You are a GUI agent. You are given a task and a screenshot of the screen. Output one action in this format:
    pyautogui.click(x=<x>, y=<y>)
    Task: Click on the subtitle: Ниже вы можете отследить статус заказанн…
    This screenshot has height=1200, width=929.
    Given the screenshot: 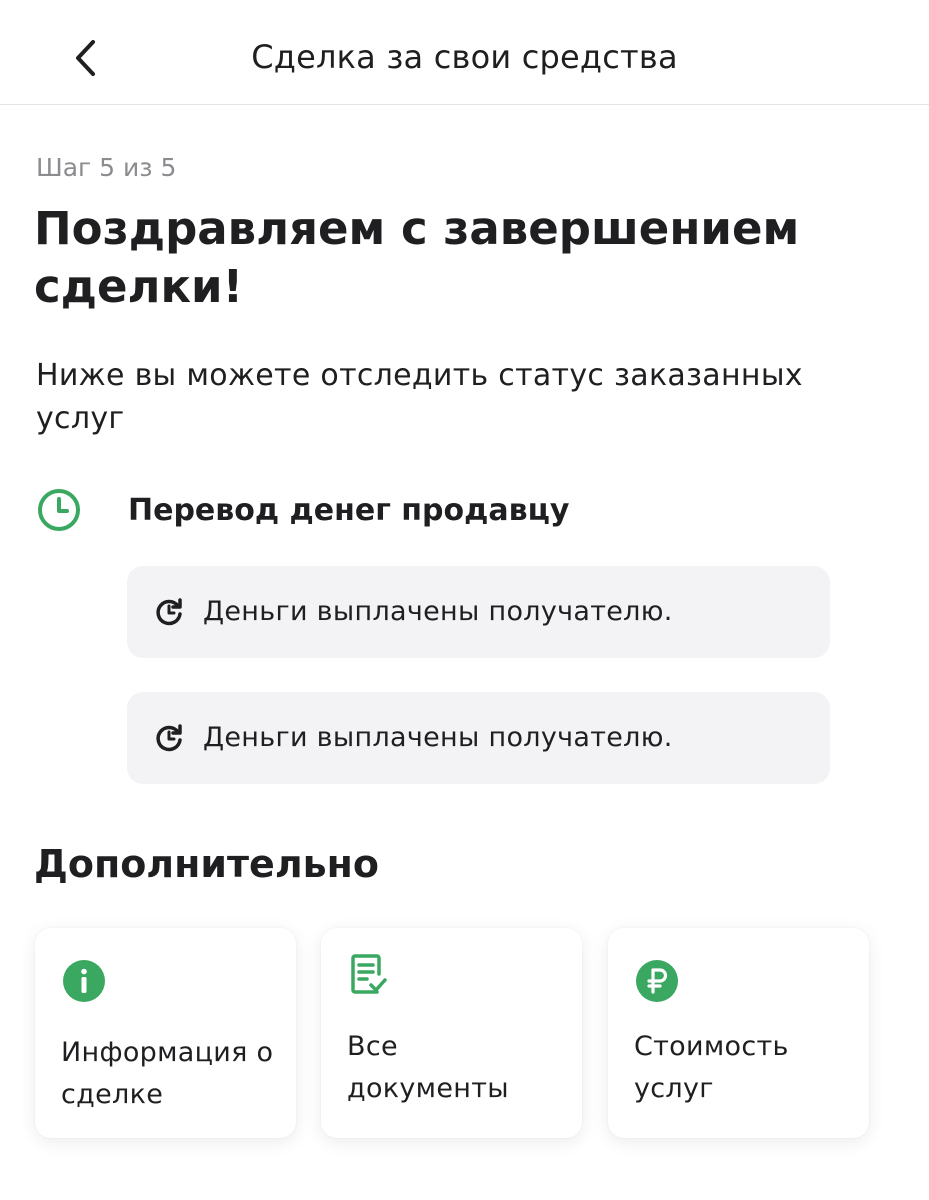 What is the action you would take?
    pyautogui.click(x=419, y=397)
    